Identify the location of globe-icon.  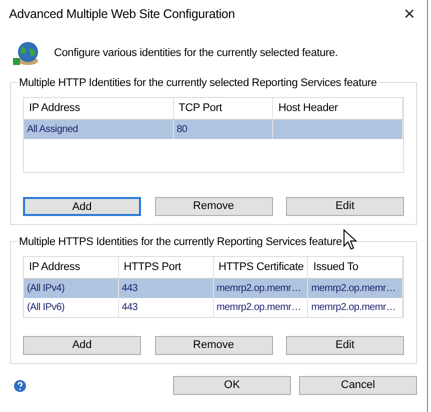
(26, 53).